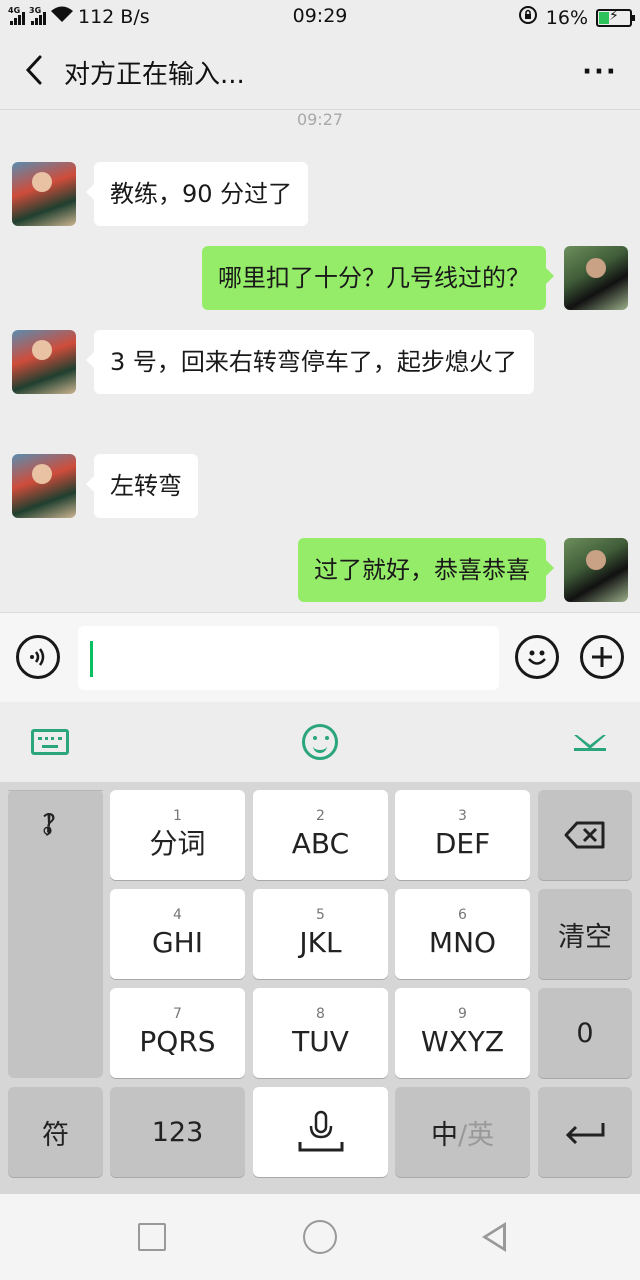 The height and width of the screenshot is (1280, 640). Describe the element at coordinates (320, 1014) in the screenshot. I see `key-number: 8` at that location.